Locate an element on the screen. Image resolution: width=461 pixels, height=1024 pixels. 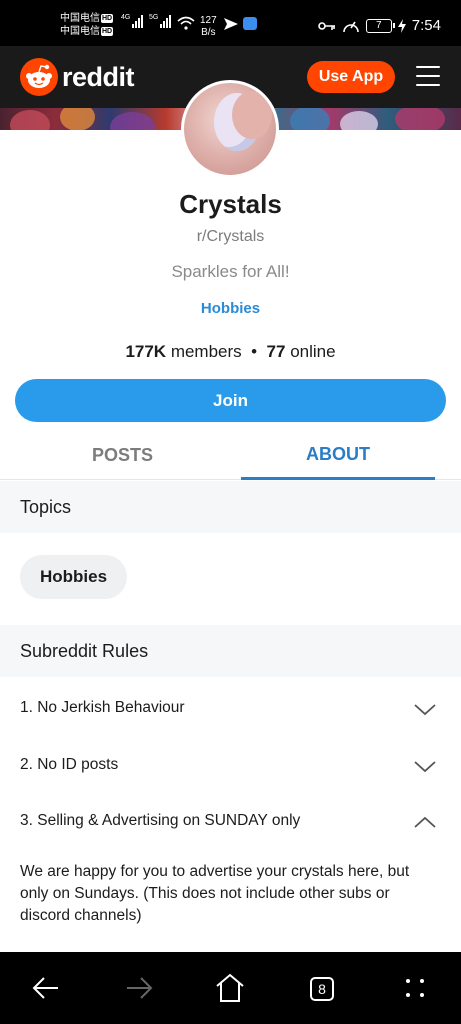
forward-arrow-icon is located at coordinates (139, 988).